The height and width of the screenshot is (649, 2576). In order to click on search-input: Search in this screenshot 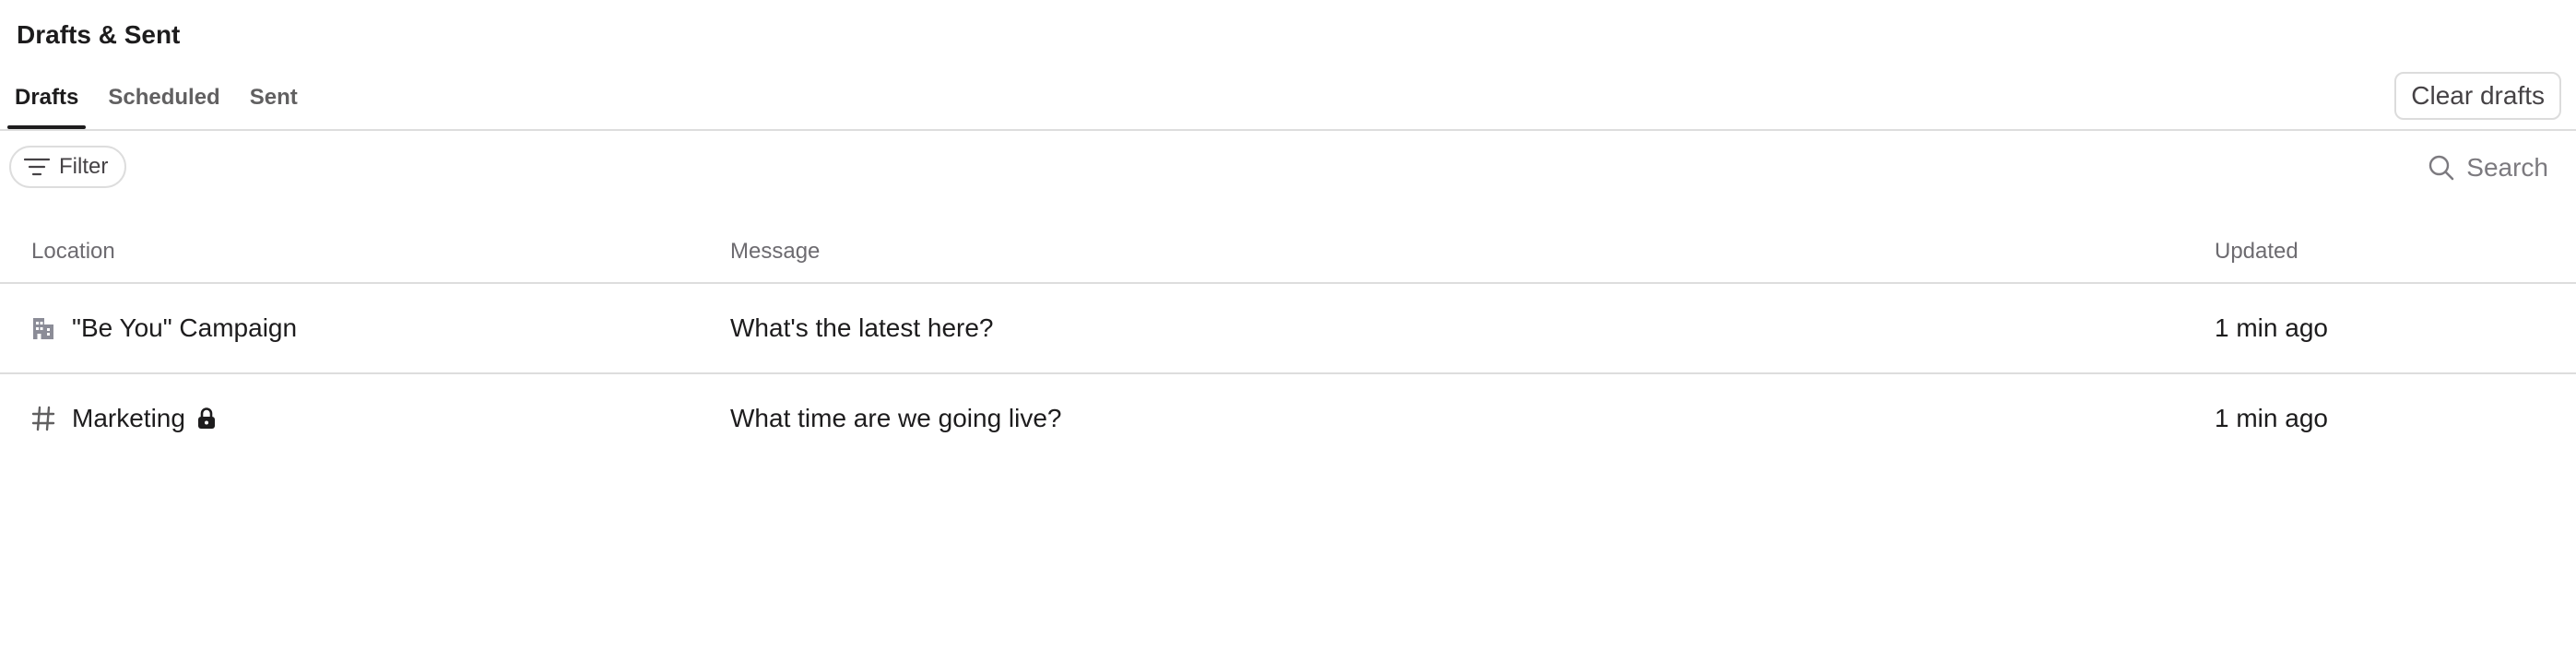, I will do `click(2488, 168)`.